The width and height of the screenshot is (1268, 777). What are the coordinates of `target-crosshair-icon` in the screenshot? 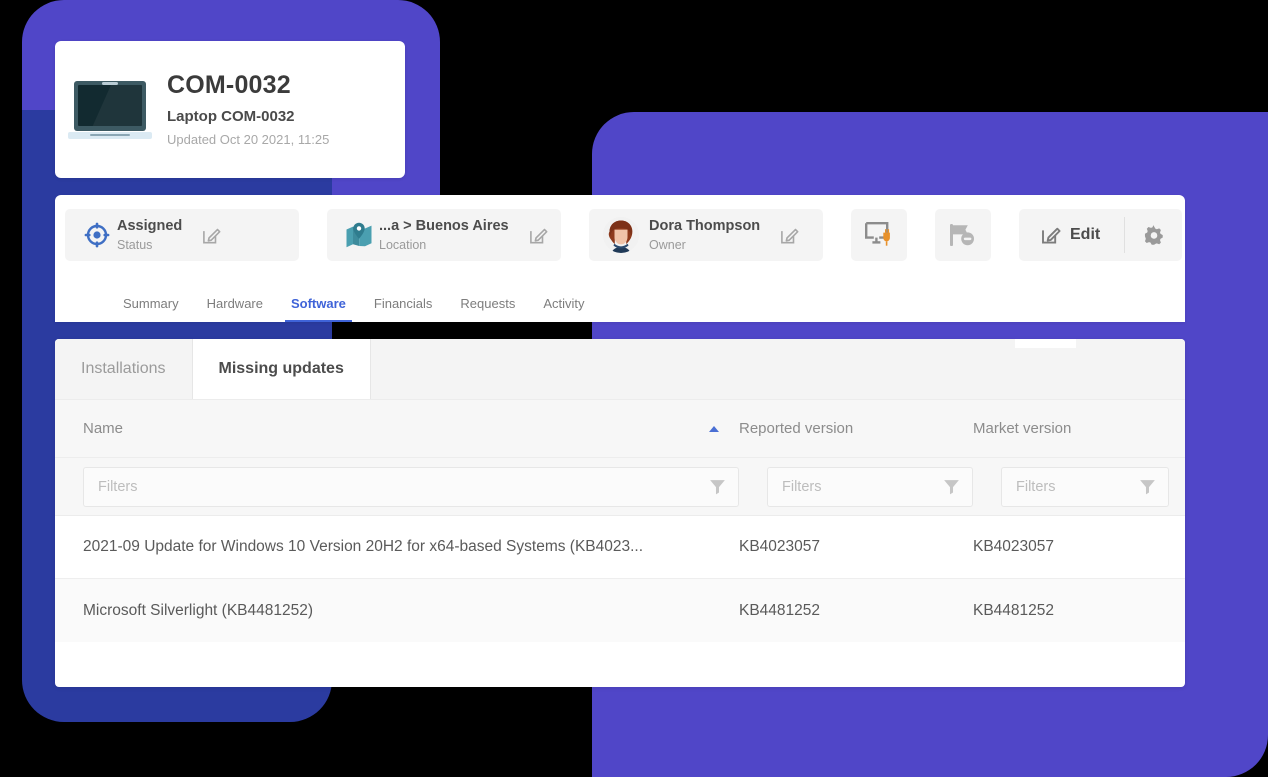 It's located at (97, 235).